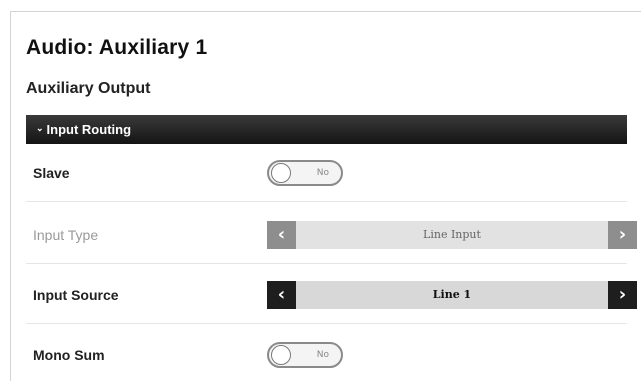 Image resolution: width=641 pixels, height=384 pixels. I want to click on input-type-selector: ‹ Line Input ›, so click(452, 234).